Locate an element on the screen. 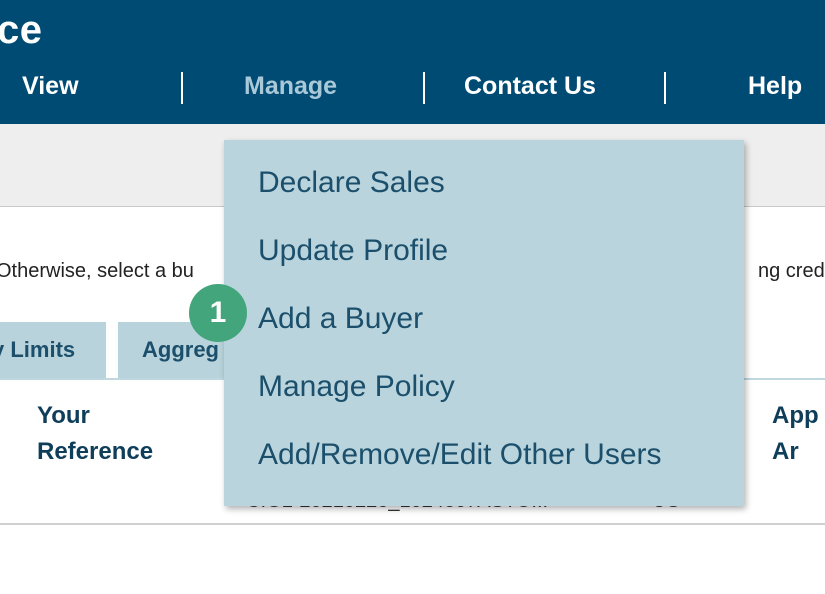 This screenshot has width=825, height=594. column-header-approved-amount: App Ar is located at coordinates (795, 434).